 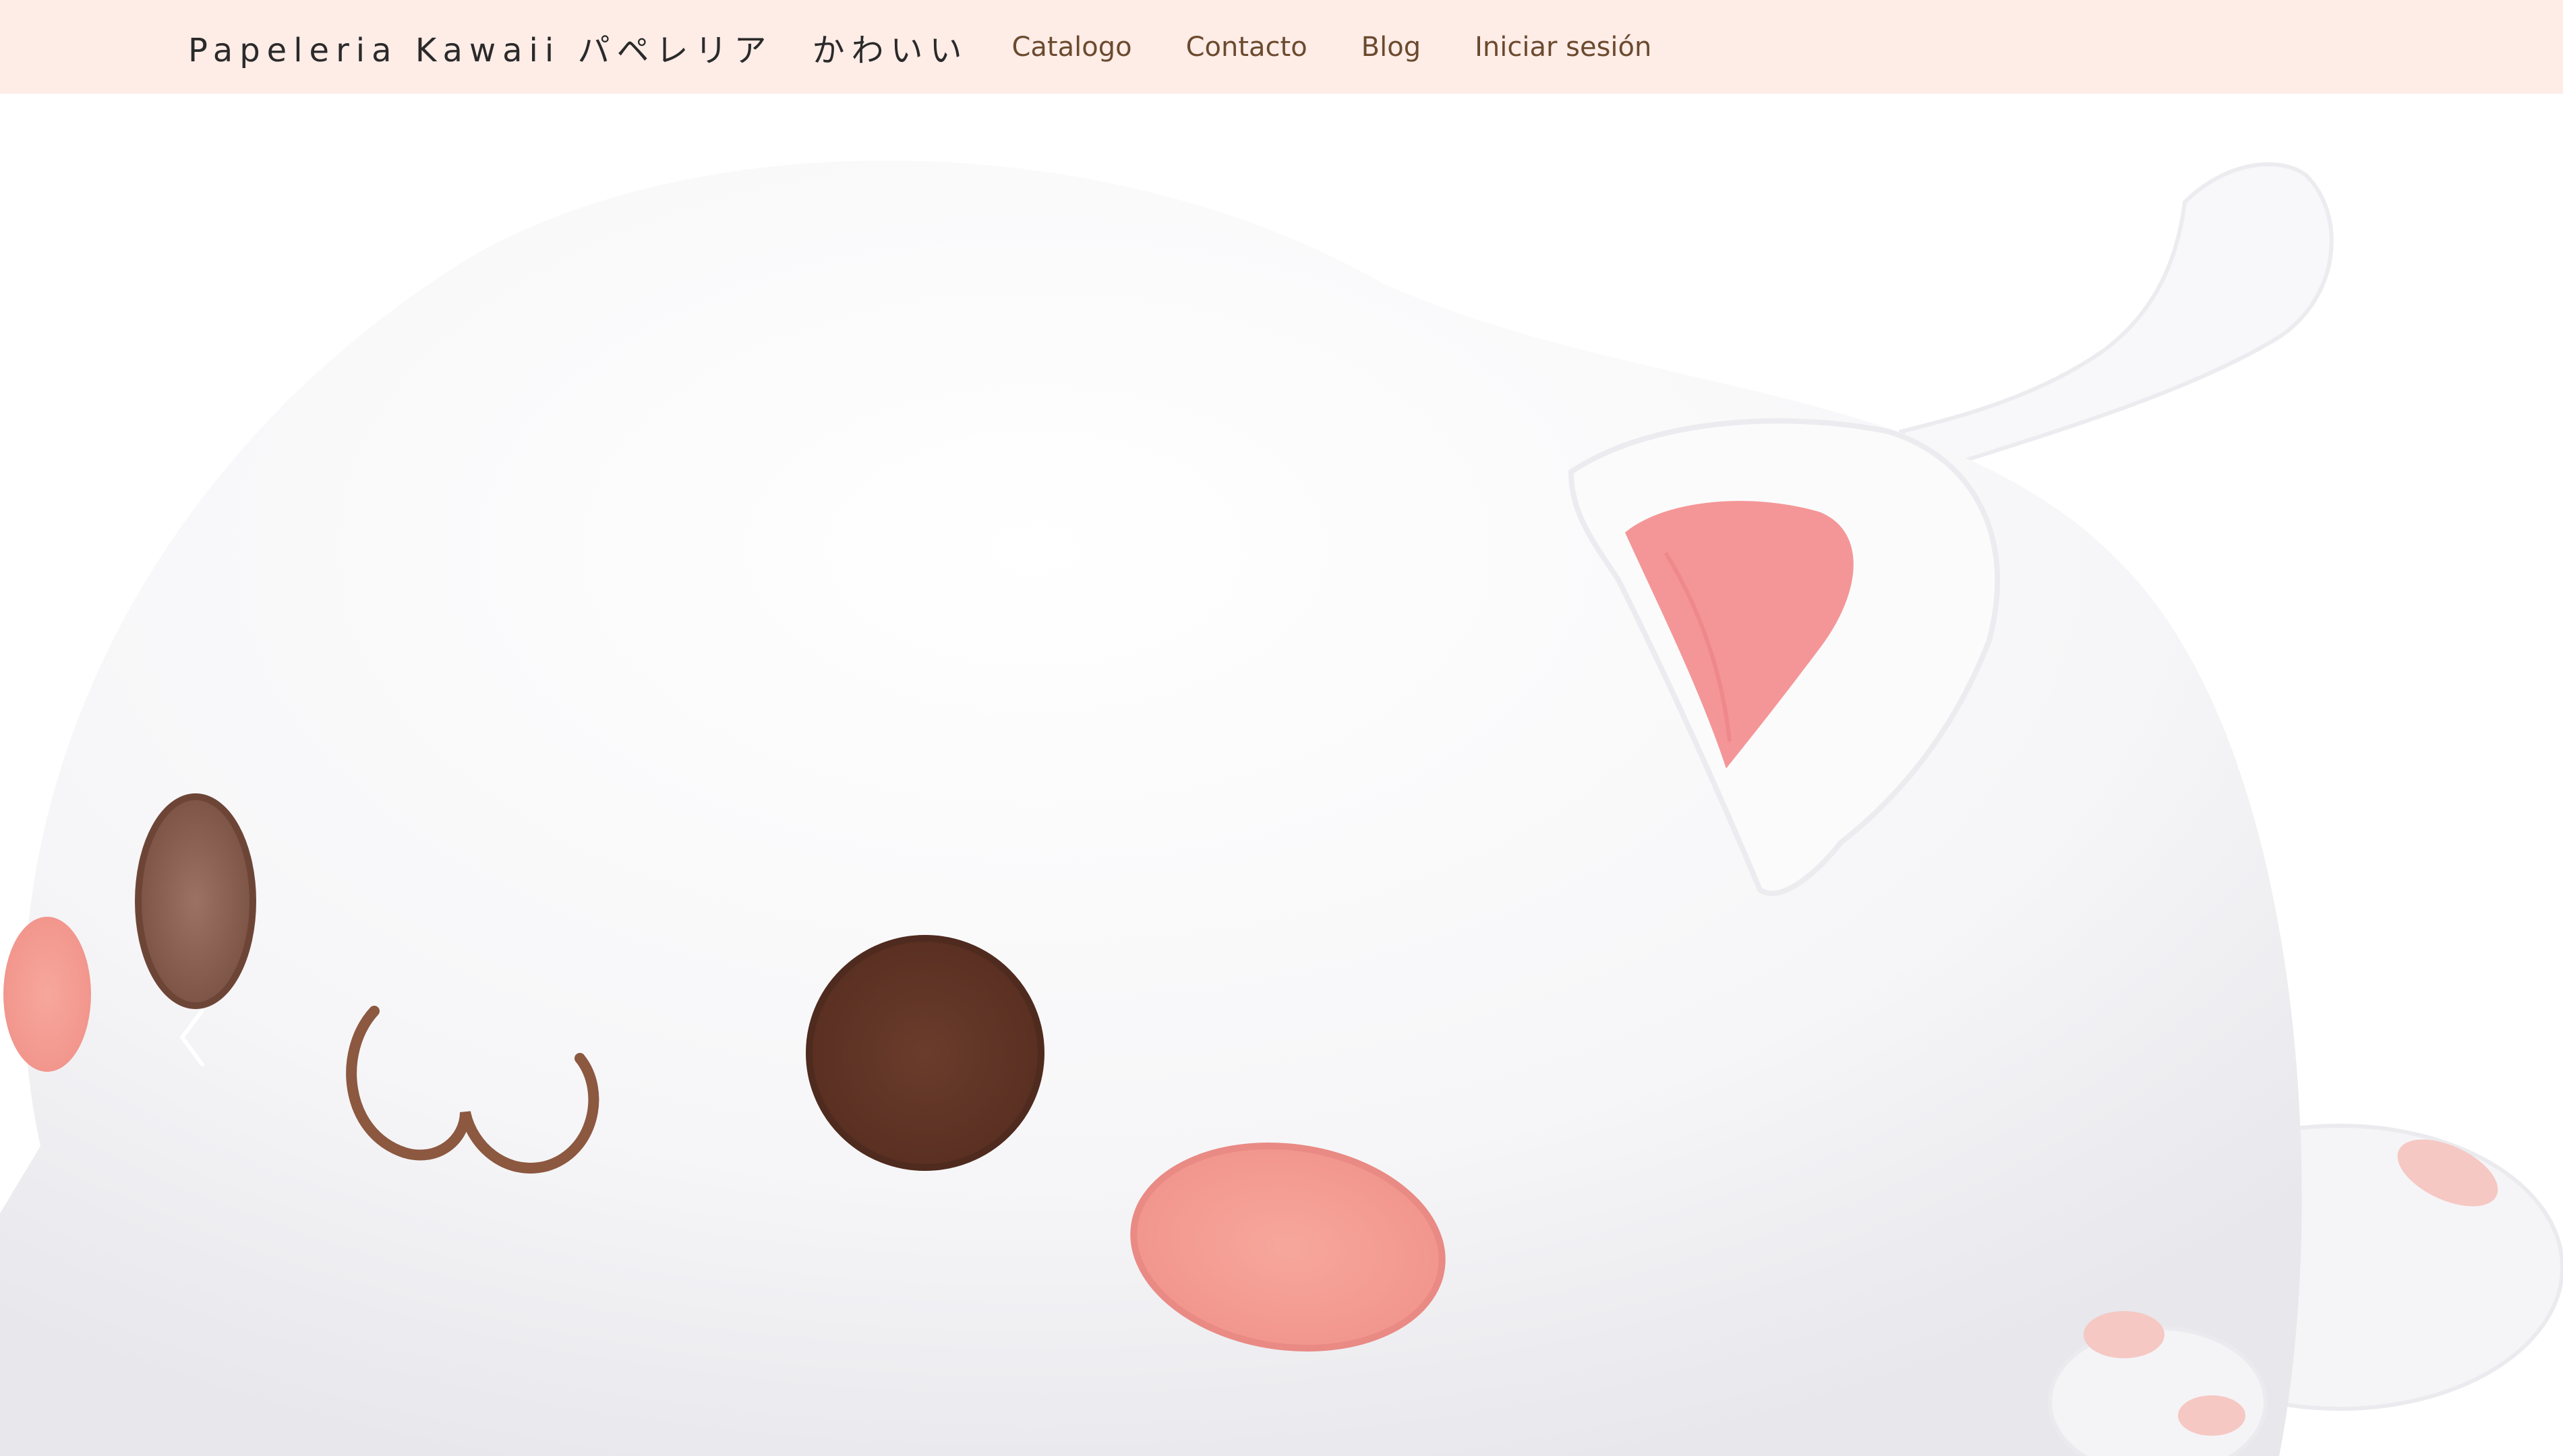 What do you see at coordinates (1563, 47) in the screenshot?
I see `nav-link-iniciar-sesion: Iniciar sesión` at bounding box center [1563, 47].